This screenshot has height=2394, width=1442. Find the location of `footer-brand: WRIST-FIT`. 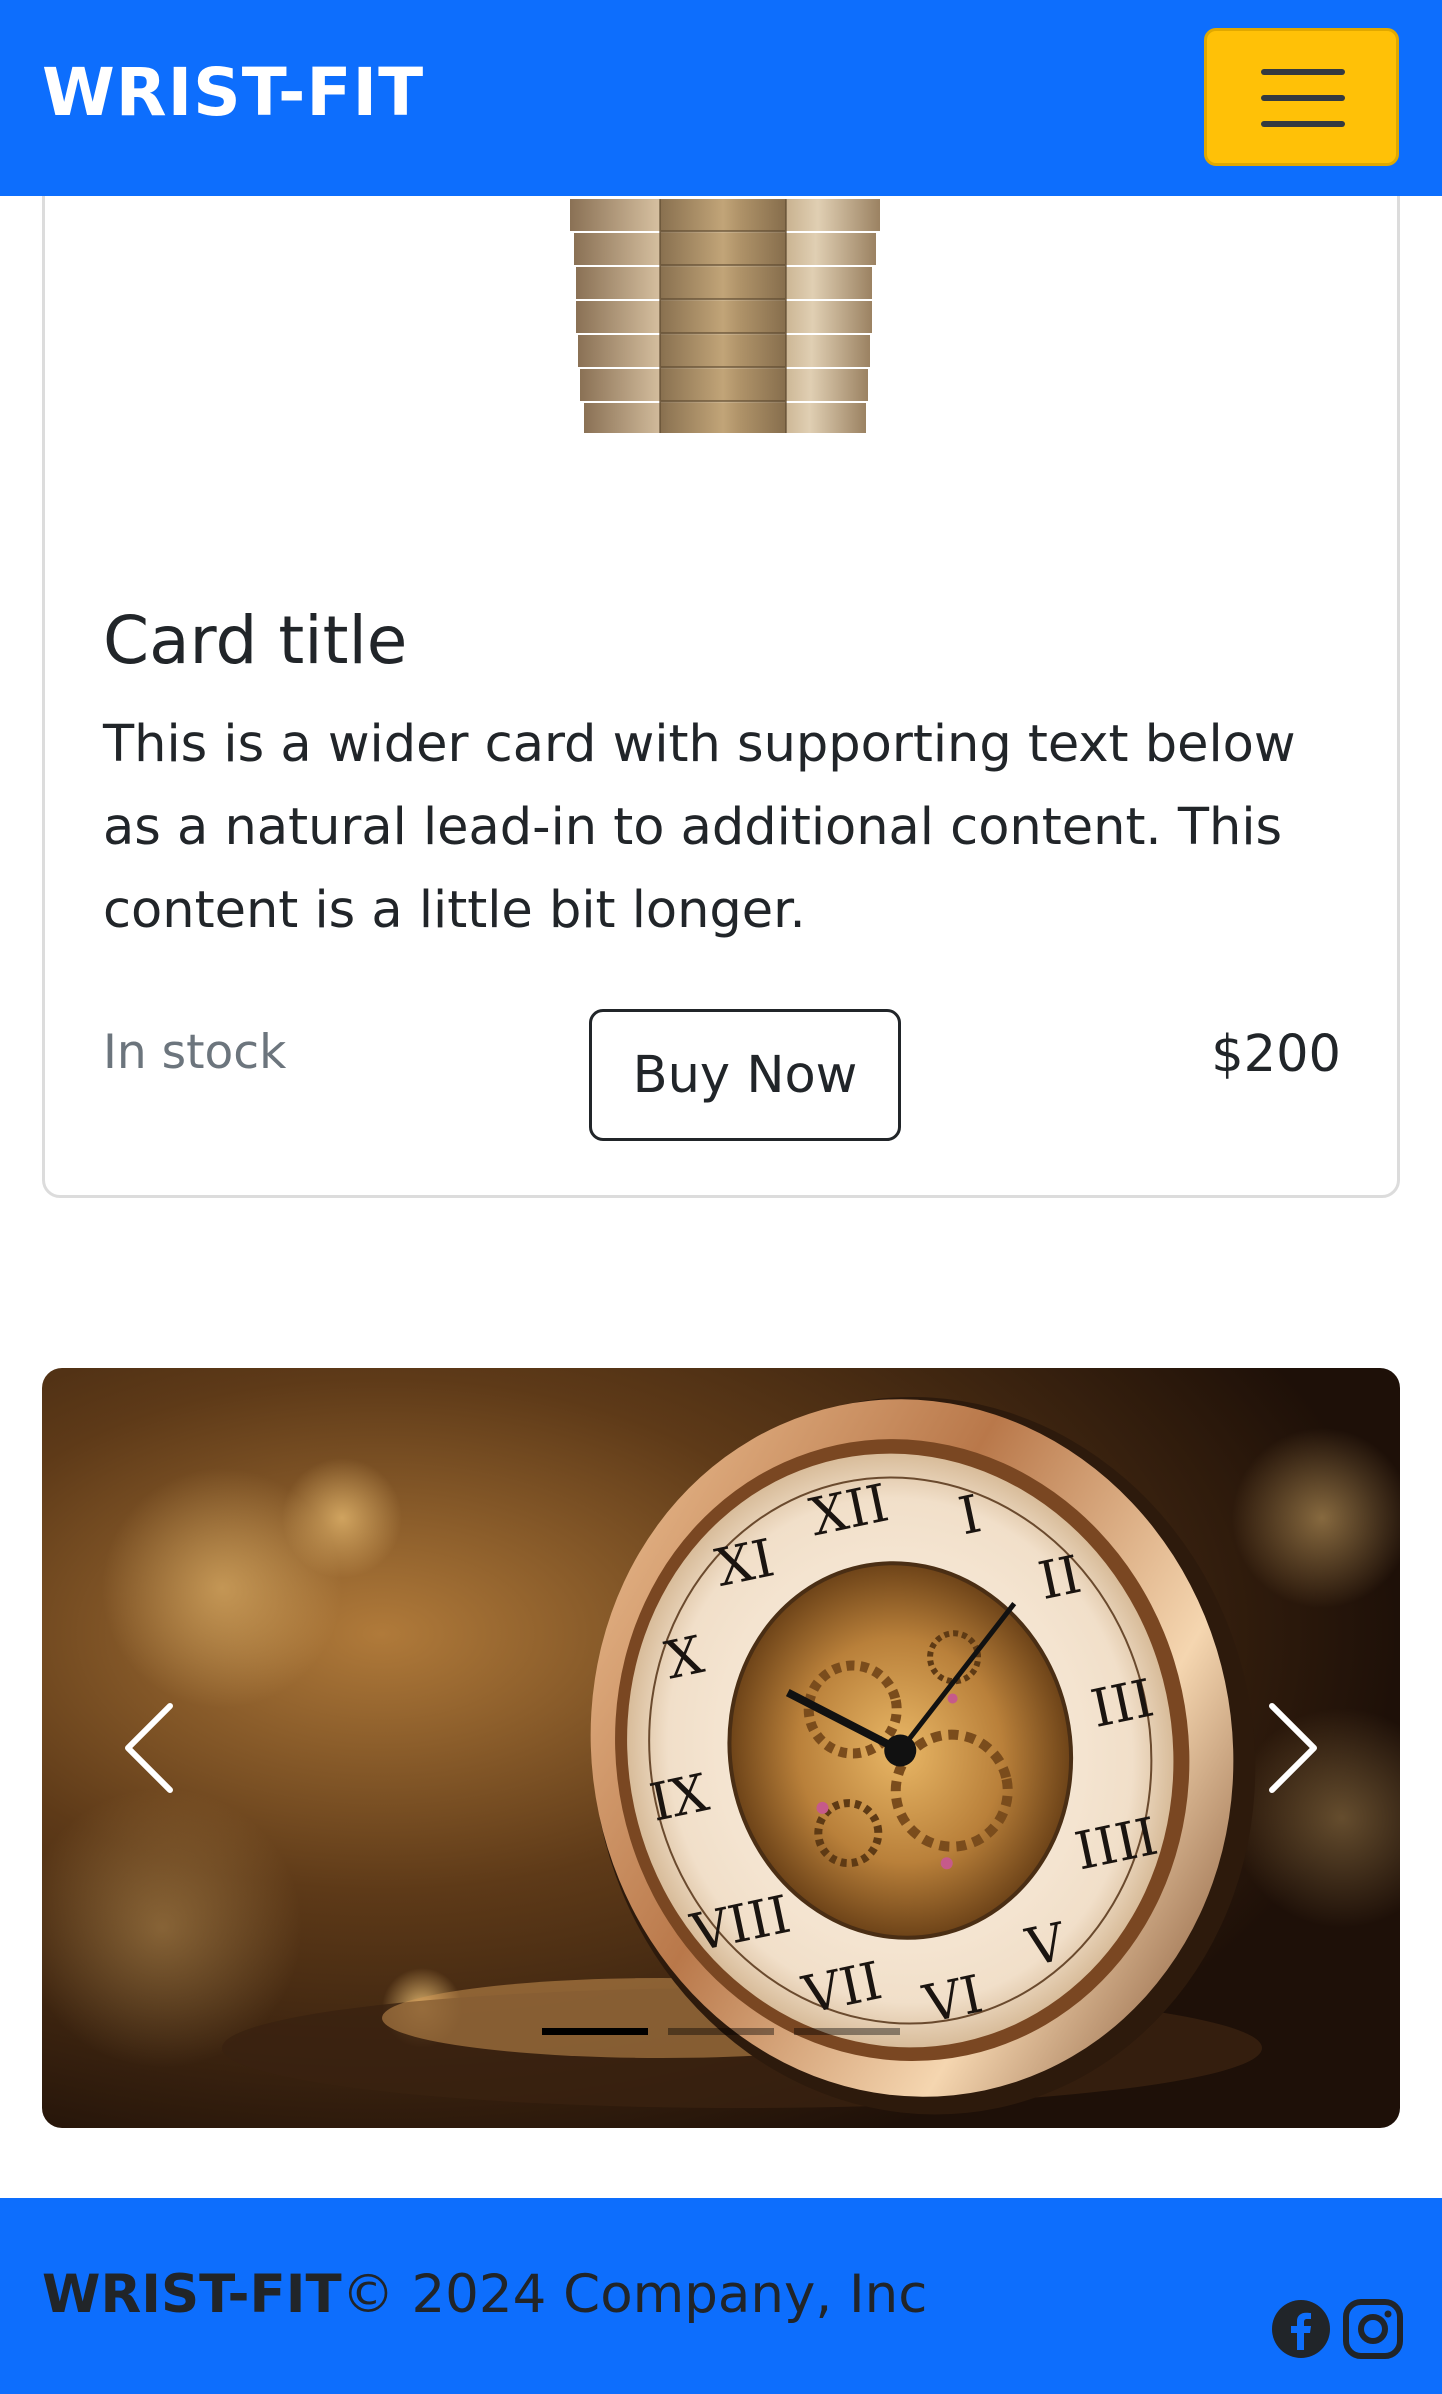

footer-brand: WRIST-FIT is located at coordinates (192, 2294).